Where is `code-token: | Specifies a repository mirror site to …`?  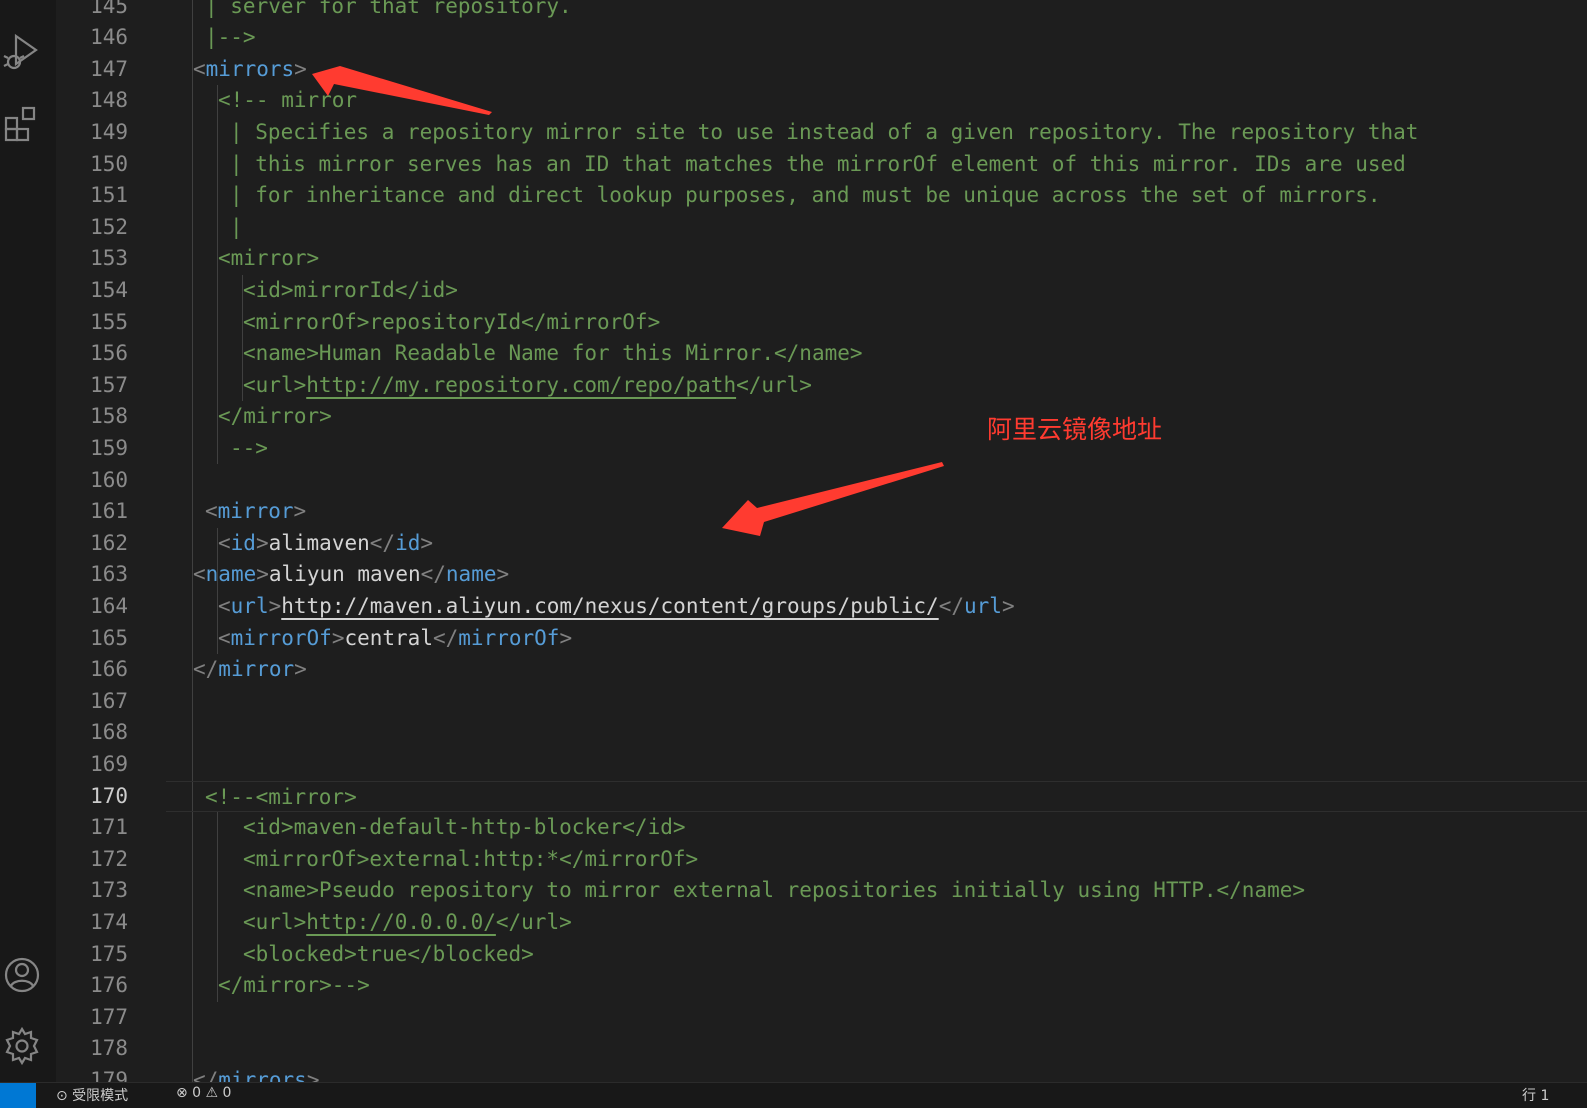
code-token: | Specifies a repository mirror site to … is located at coordinates (824, 131).